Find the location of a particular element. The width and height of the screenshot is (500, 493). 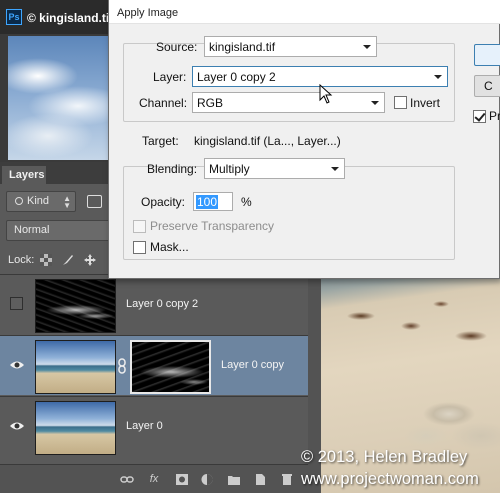

layers-footer: fx is located at coordinates (154, 478).